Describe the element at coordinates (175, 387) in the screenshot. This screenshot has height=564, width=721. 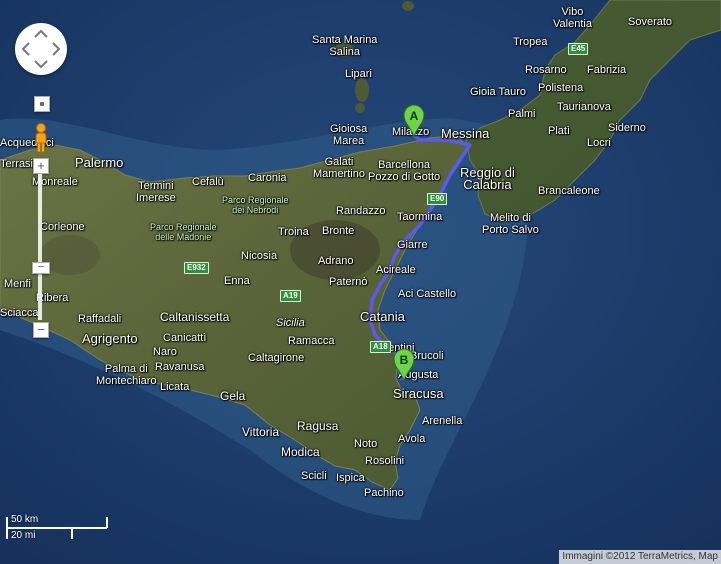
I see `label-licata: Licata` at that location.